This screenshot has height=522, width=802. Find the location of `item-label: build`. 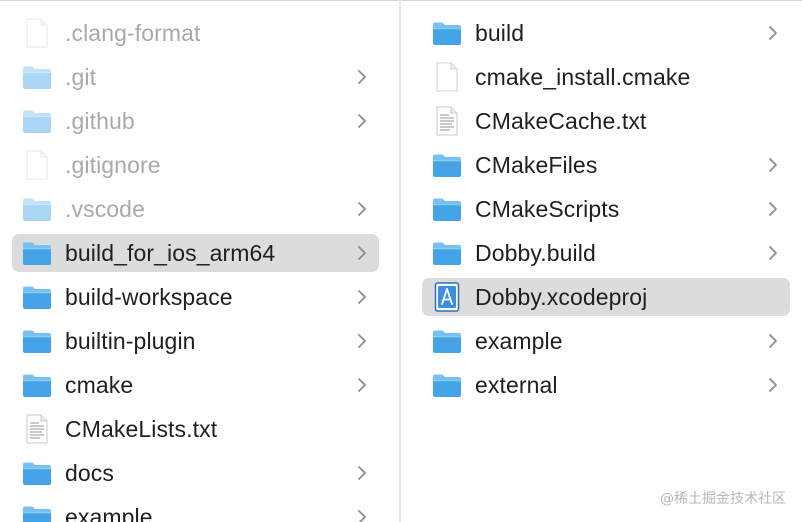

item-label: build is located at coordinates (500, 32).